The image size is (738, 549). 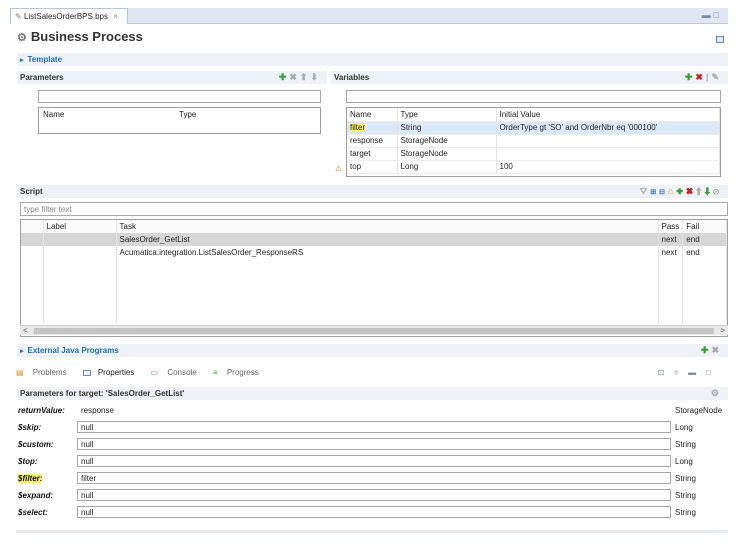 What do you see at coordinates (447, 167) in the screenshot?
I see `variable-type: Long` at bounding box center [447, 167].